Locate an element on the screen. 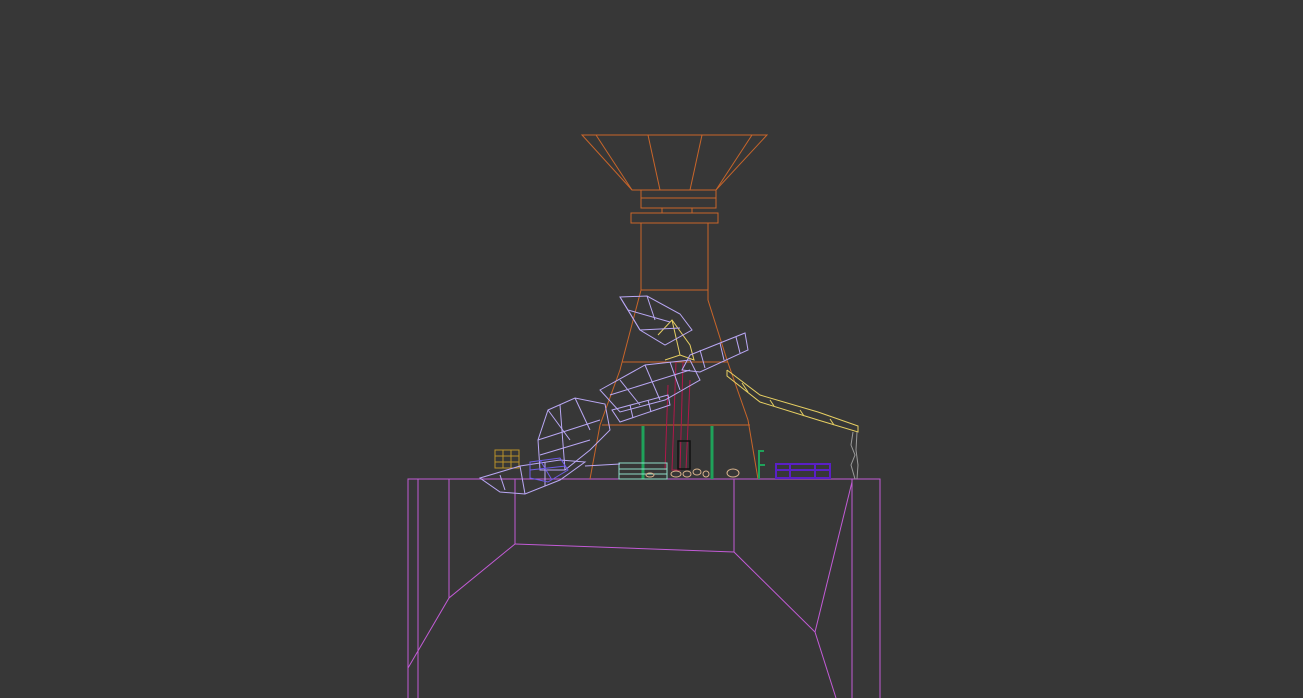  base-block-mesh is located at coordinates (644, 588).